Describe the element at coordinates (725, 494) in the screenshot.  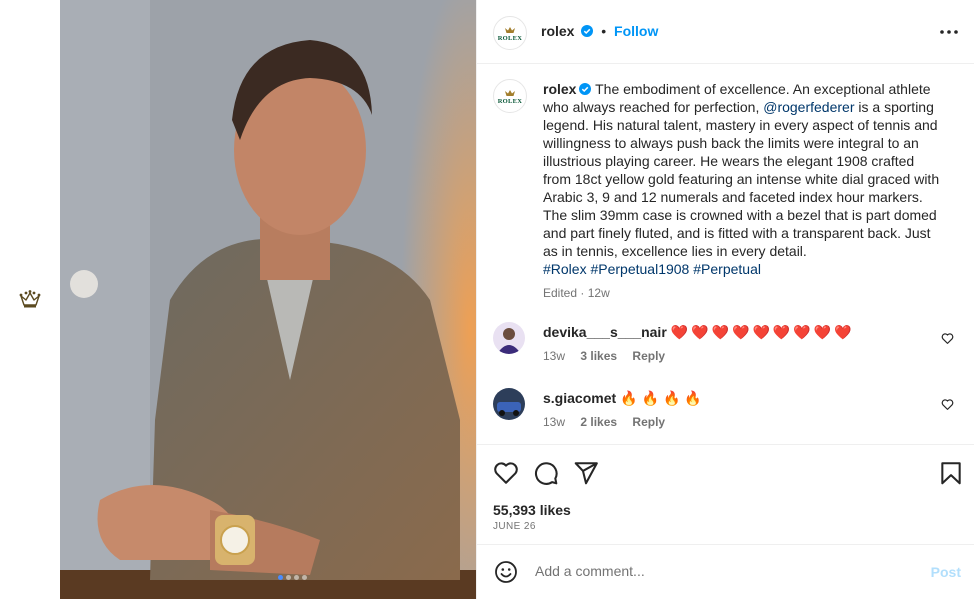
I see `post-actions: 55,393 likes JUNE 26` at that location.